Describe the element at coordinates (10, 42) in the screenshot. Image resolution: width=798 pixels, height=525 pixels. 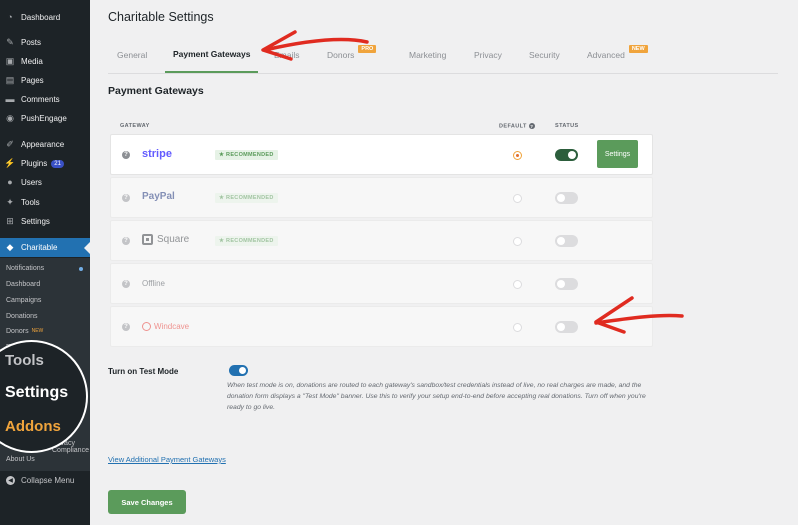
I see `pin-icon: ✎` at that location.